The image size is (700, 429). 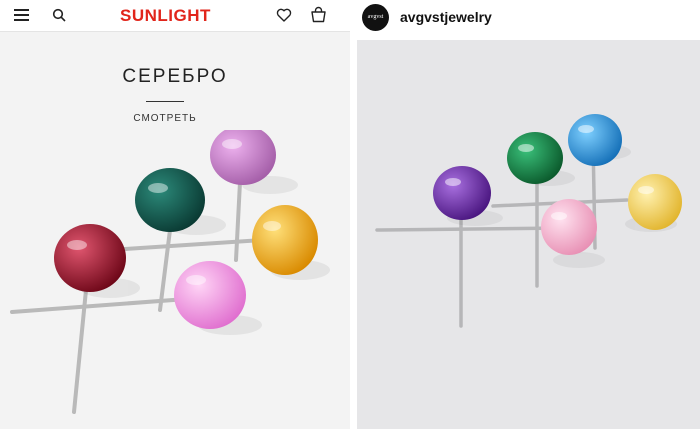 I want to click on search-icon, so click(x=59, y=15).